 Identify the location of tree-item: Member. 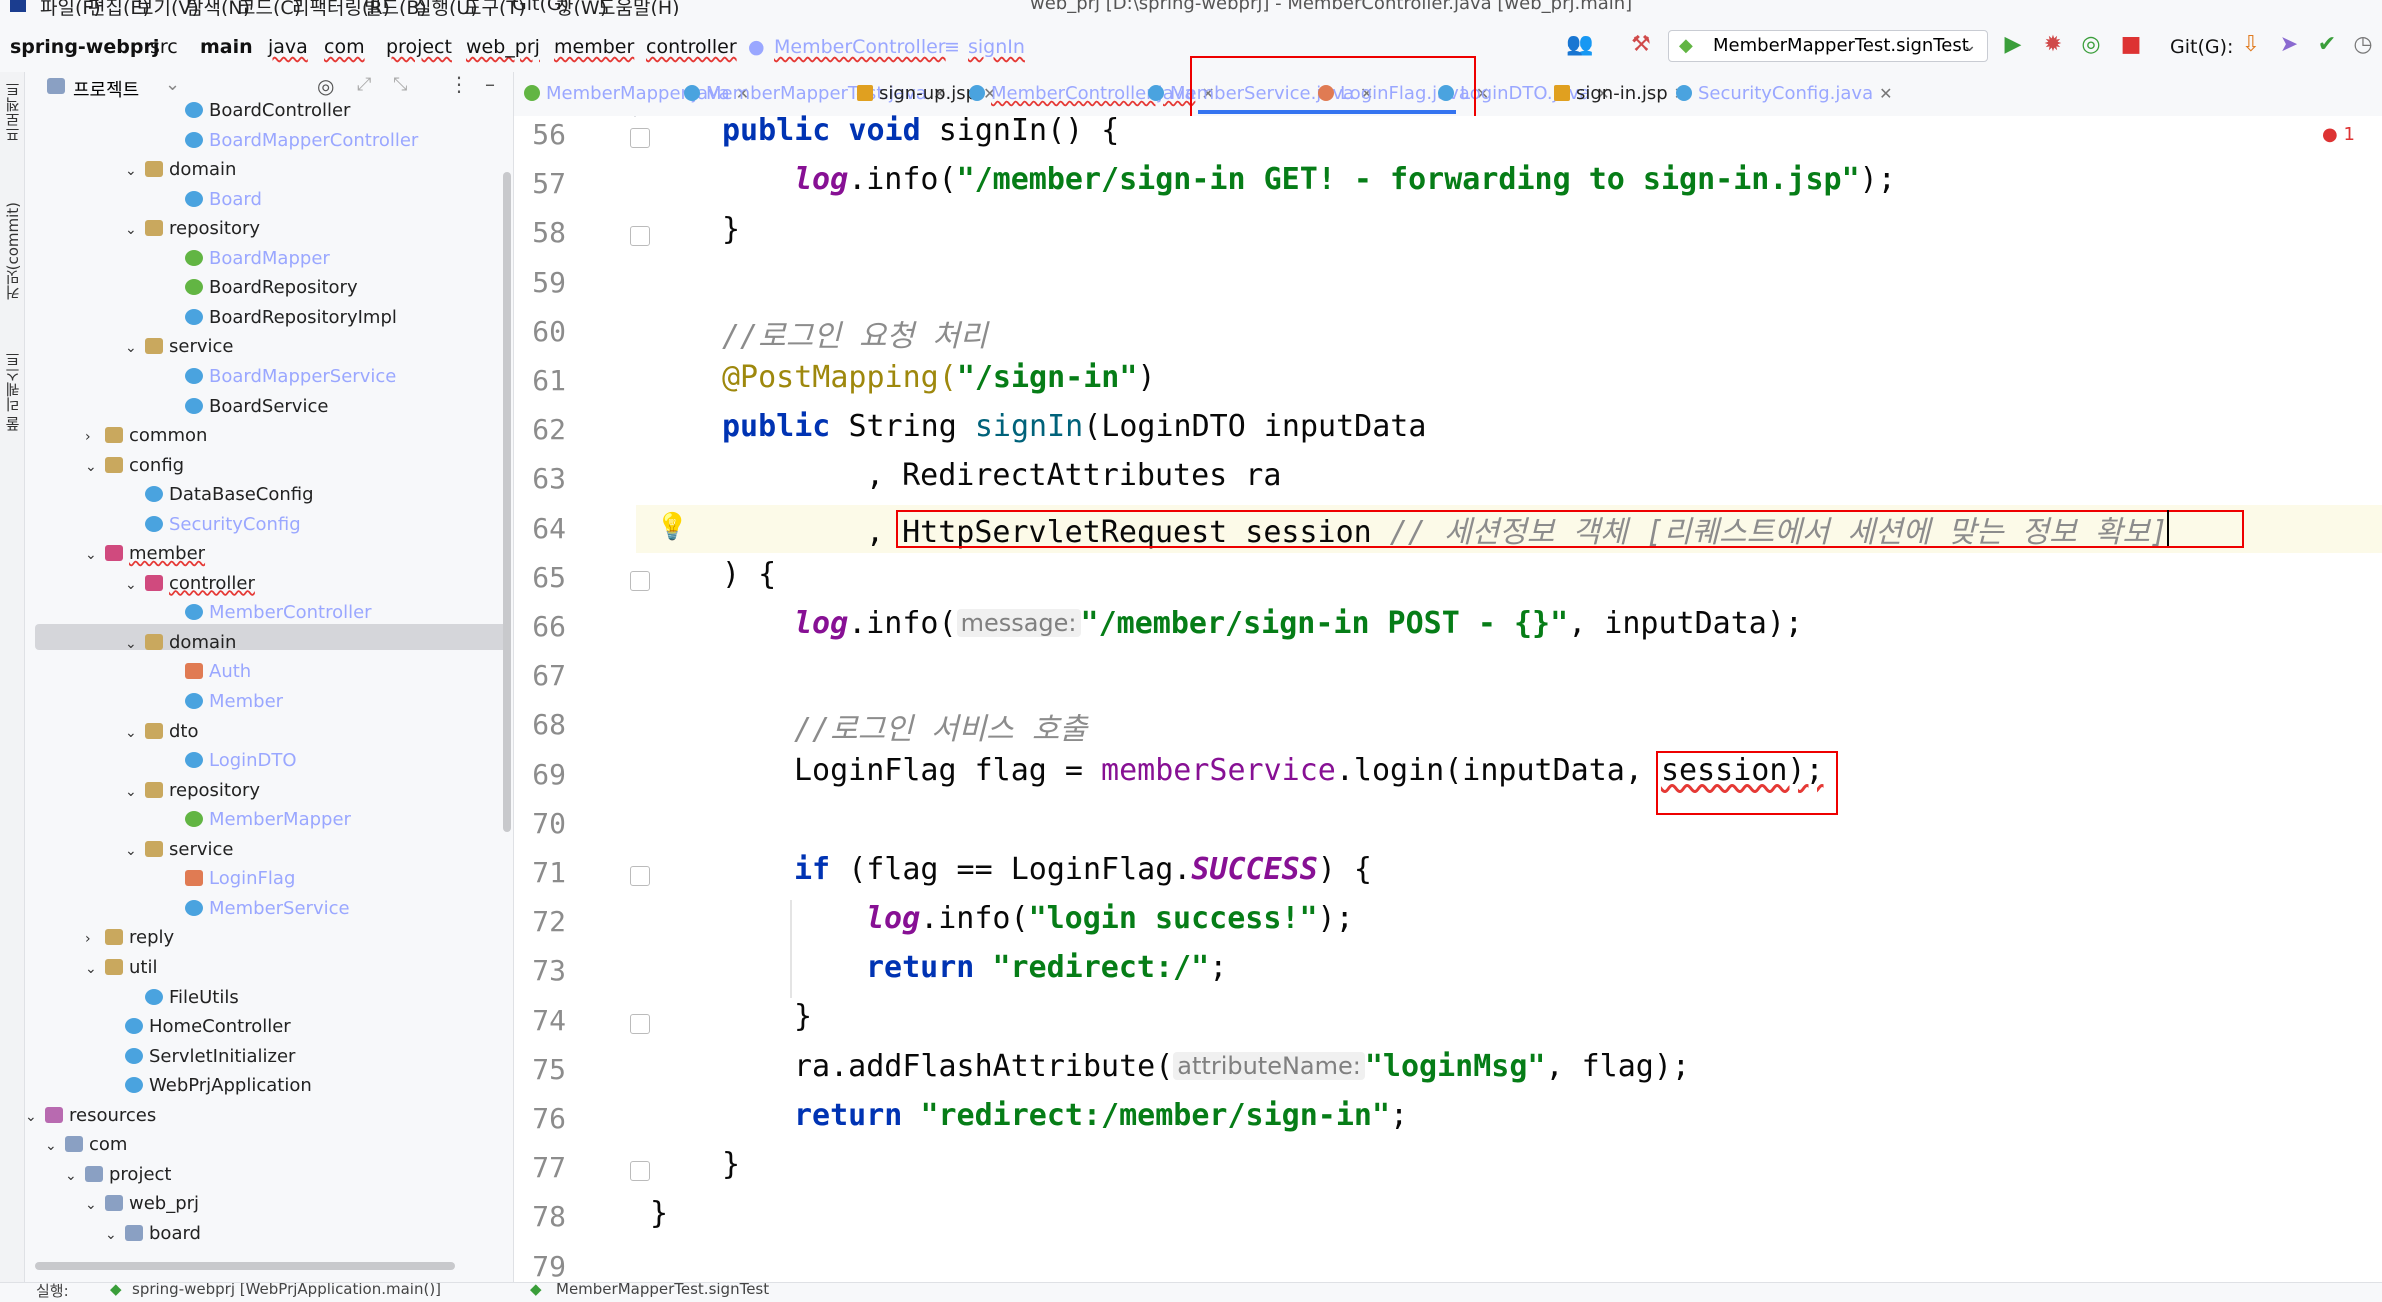
(224, 702).